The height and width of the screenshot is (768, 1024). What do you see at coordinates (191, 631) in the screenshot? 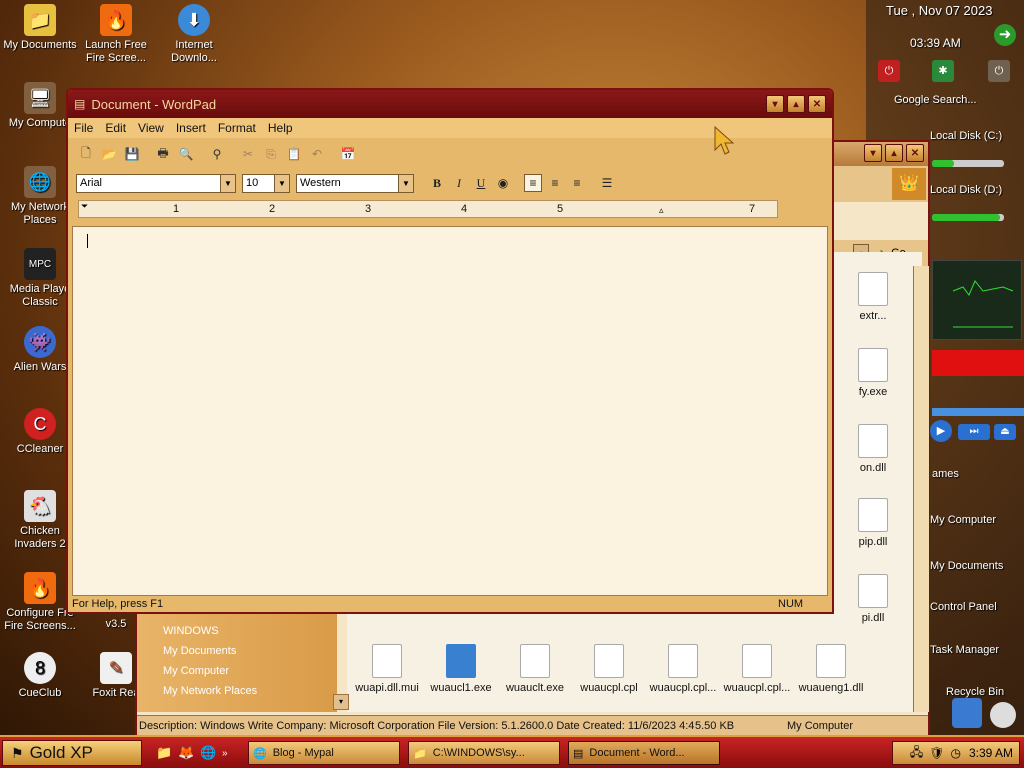
I see `task-link-windows: WINDOWS` at bounding box center [191, 631].